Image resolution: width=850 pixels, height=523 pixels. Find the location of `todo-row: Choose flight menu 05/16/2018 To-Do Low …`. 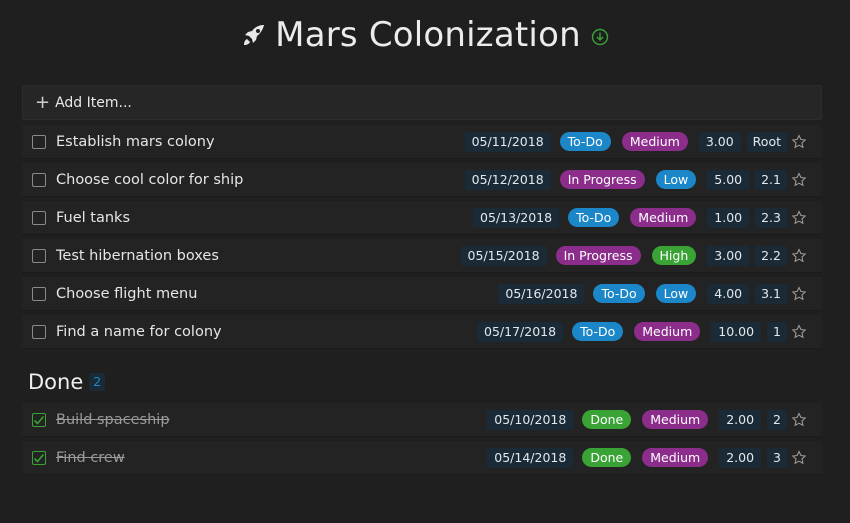

todo-row: Choose flight menu 05/16/2018 To-Do Low … is located at coordinates (422, 294).